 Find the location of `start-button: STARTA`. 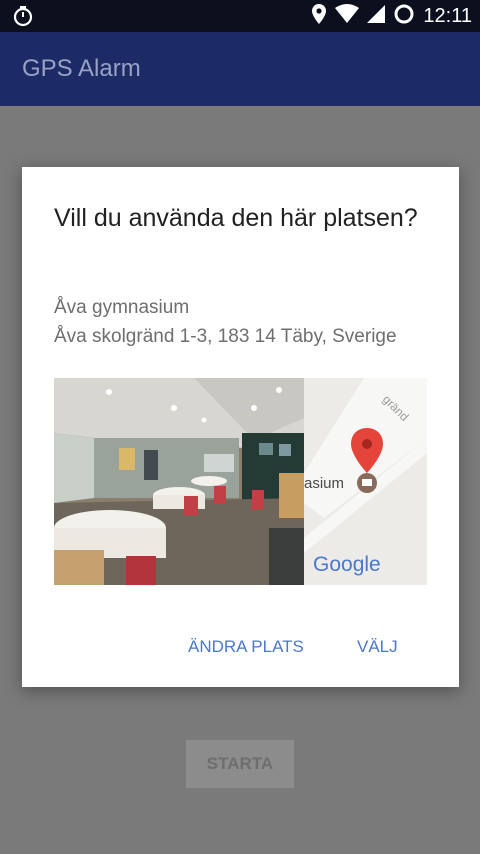

start-button: STARTA is located at coordinates (240, 764).